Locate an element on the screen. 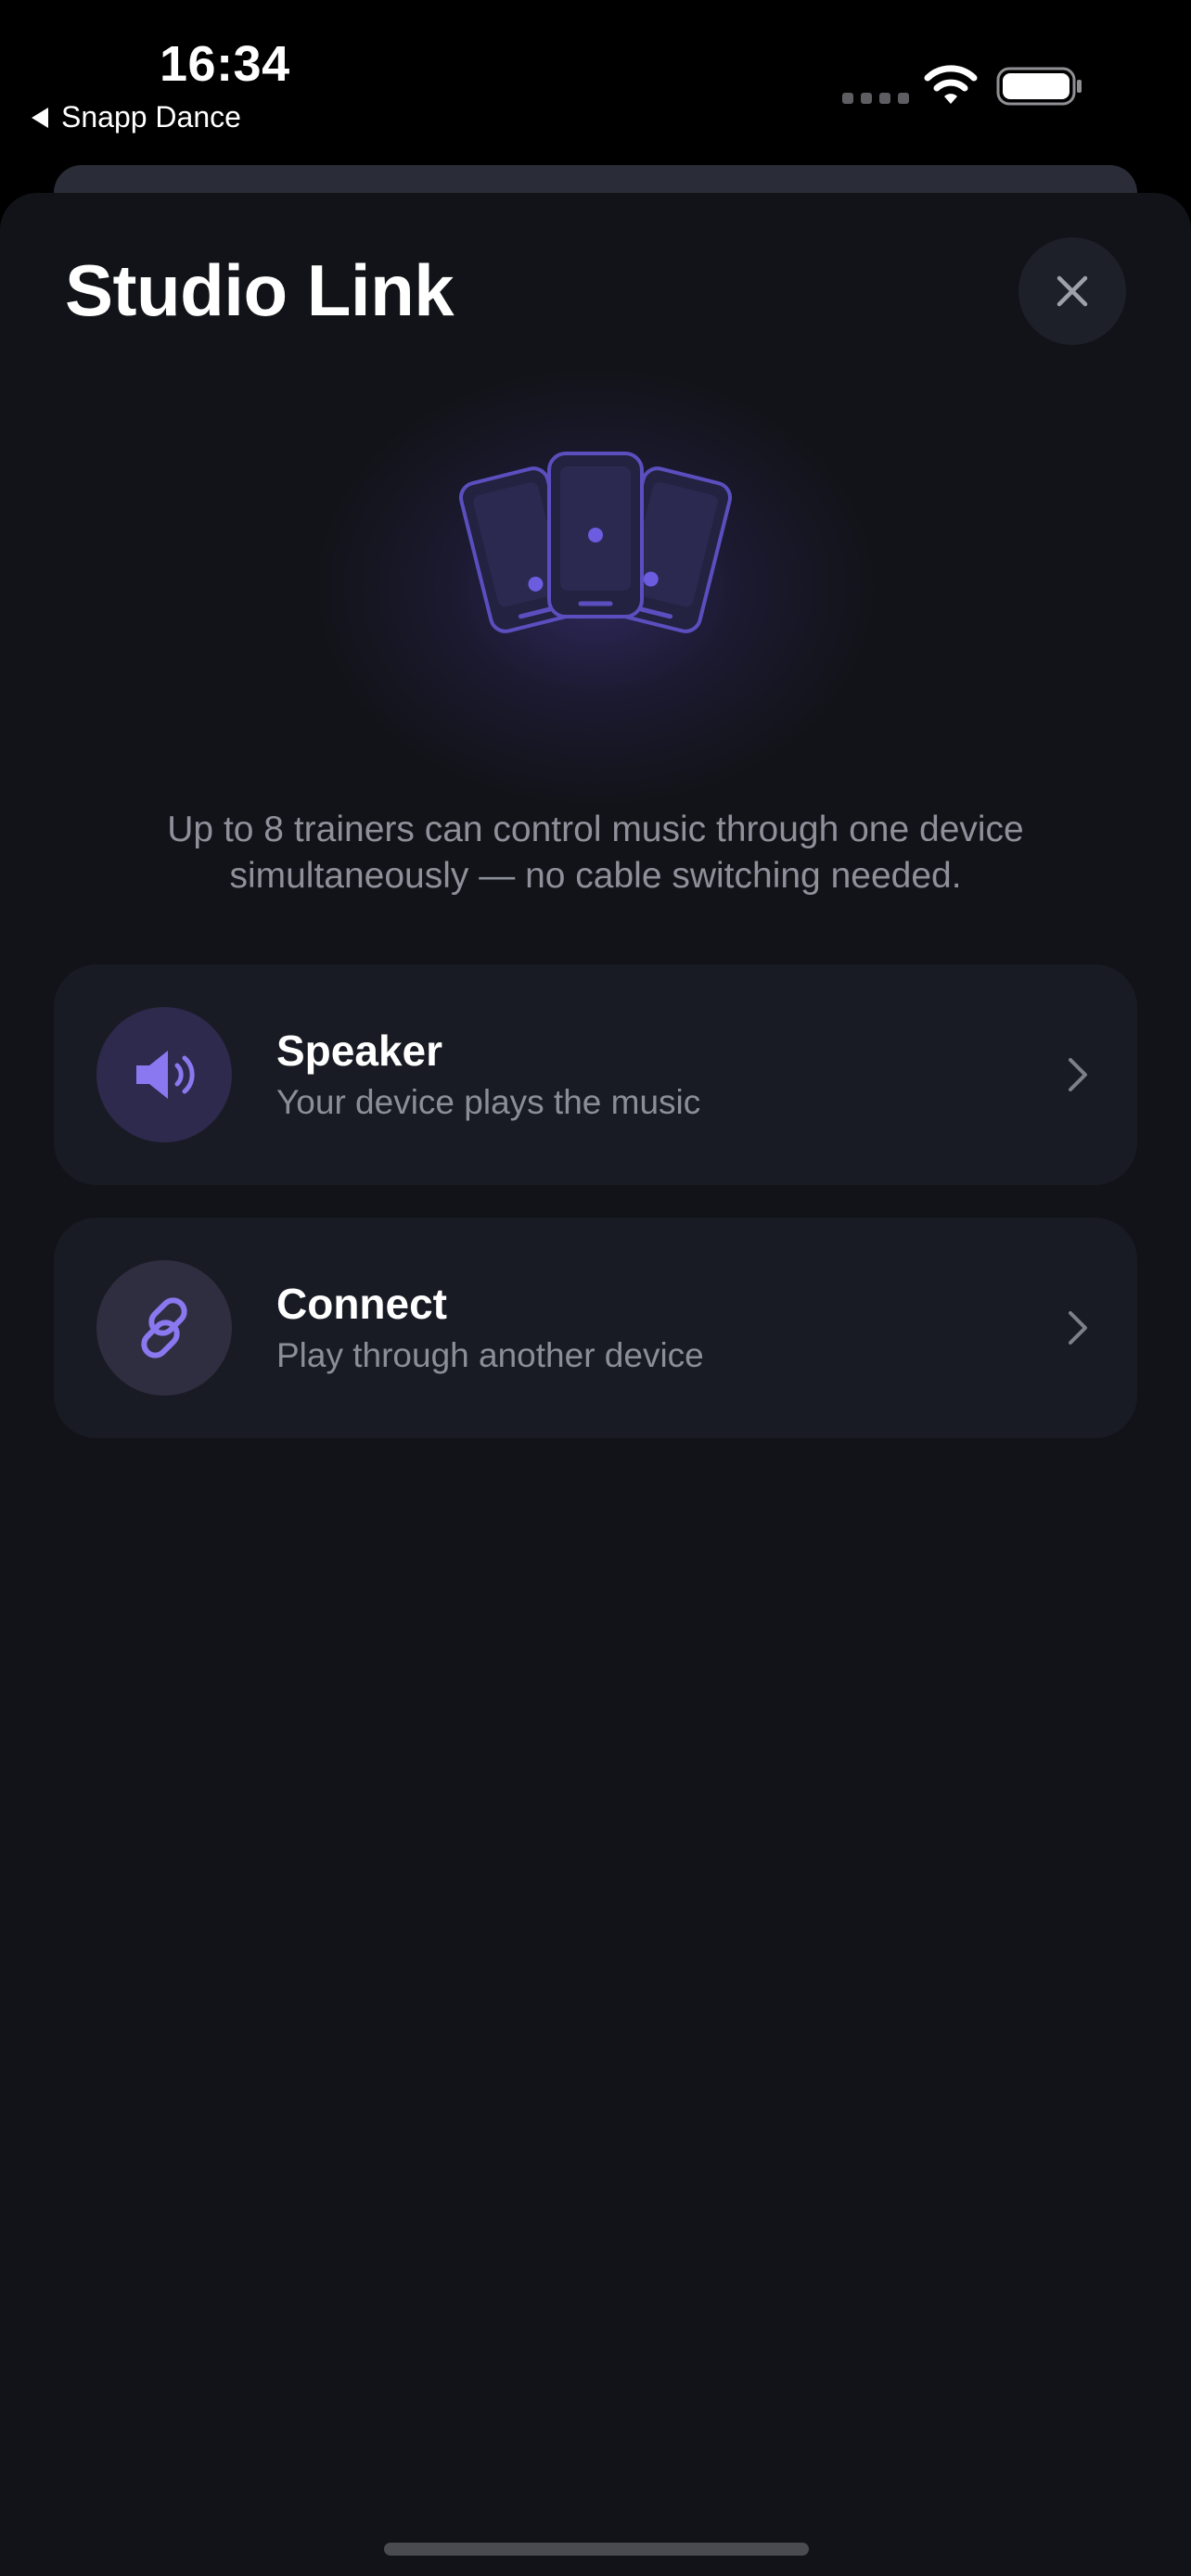 This screenshot has height=2576, width=1191. sheet-title: Studio Link is located at coordinates (260, 290).